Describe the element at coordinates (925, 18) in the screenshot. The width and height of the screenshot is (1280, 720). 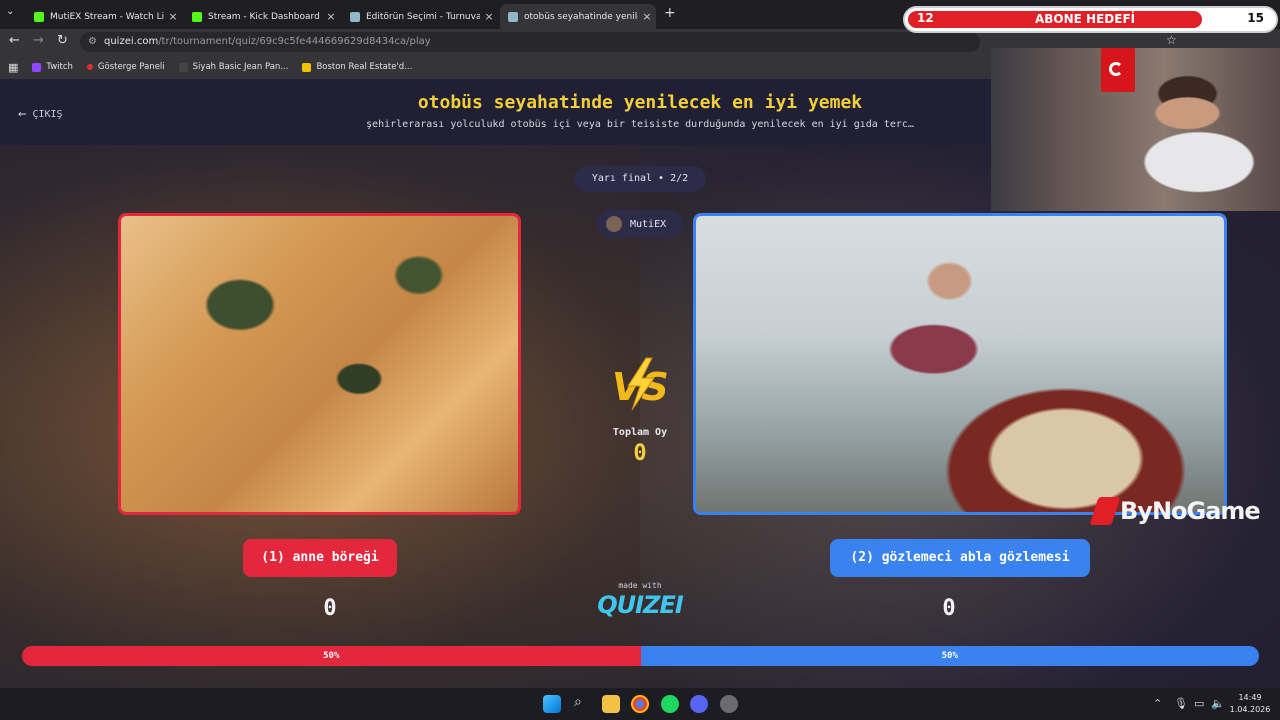
I see `goal-current: 12` at that location.